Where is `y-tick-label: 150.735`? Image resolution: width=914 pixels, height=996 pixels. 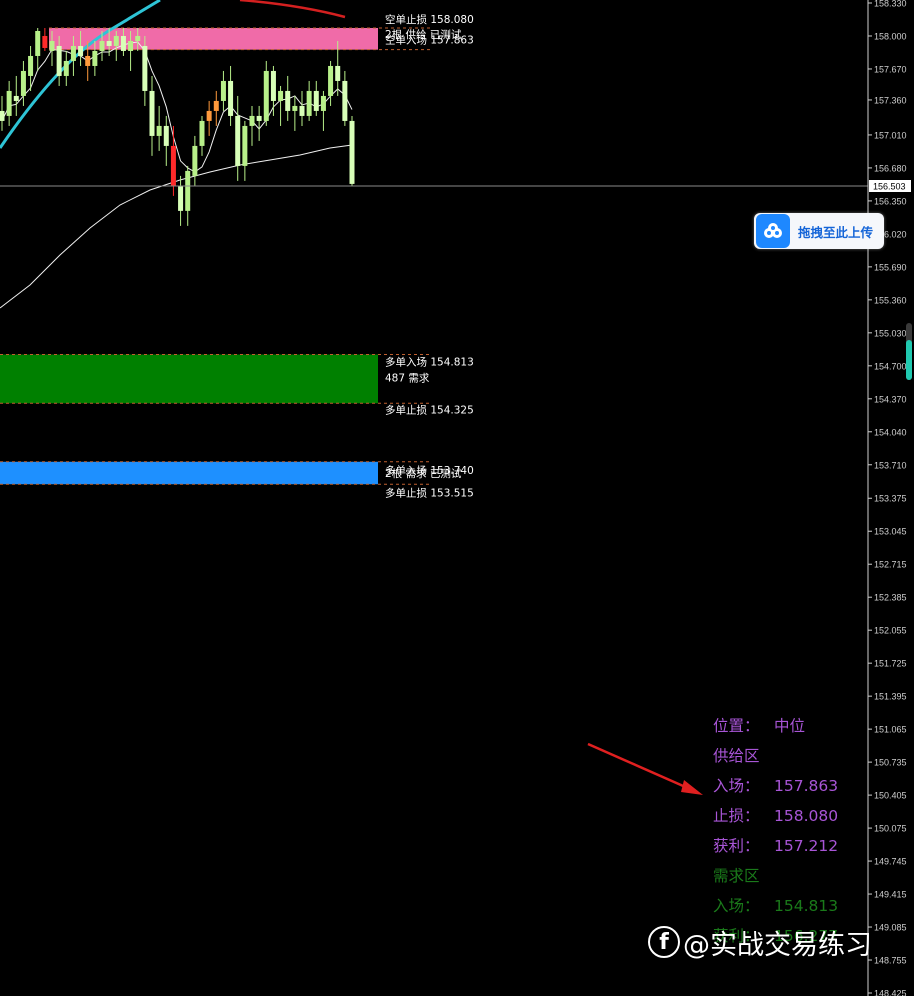 y-tick-label: 150.735 is located at coordinates (890, 763).